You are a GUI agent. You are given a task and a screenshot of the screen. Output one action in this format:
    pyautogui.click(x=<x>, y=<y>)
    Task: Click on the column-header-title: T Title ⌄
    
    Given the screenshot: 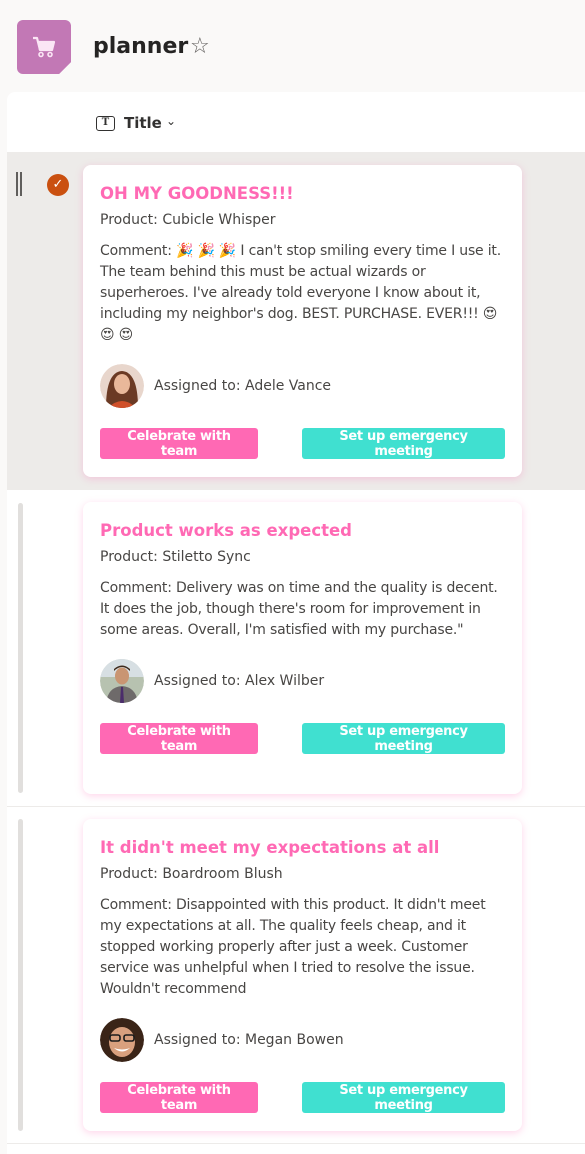 What is the action you would take?
    pyautogui.click(x=296, y=122)
    